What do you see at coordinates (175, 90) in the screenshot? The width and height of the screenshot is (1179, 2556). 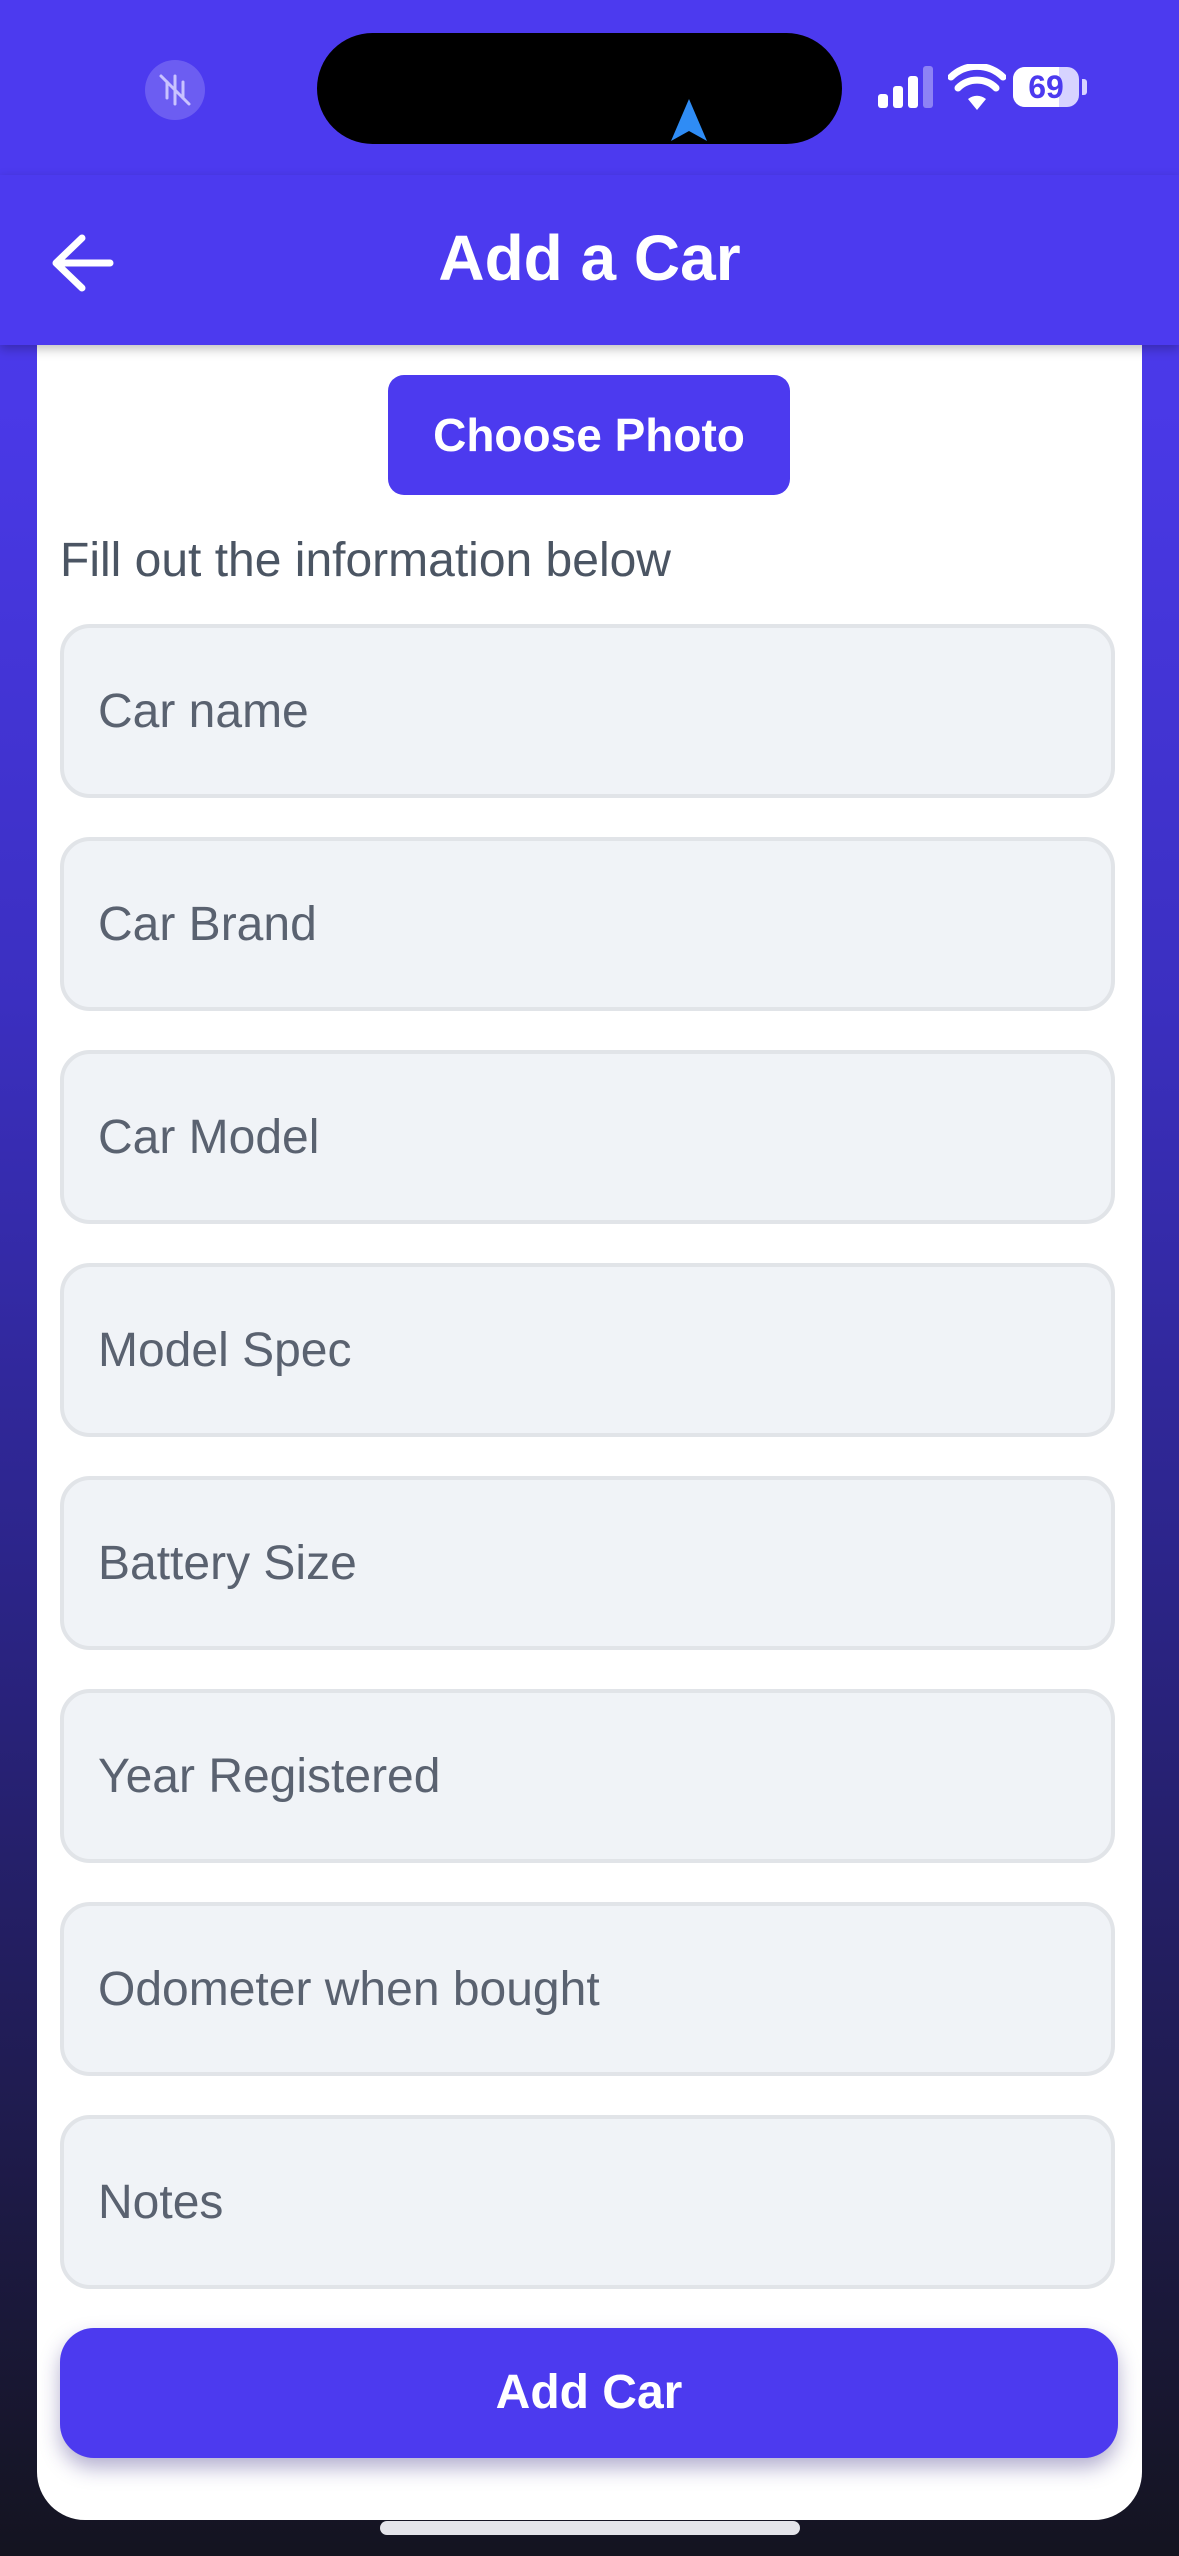 I see `noise-cancel-icon` at bounding box center [175, 90].